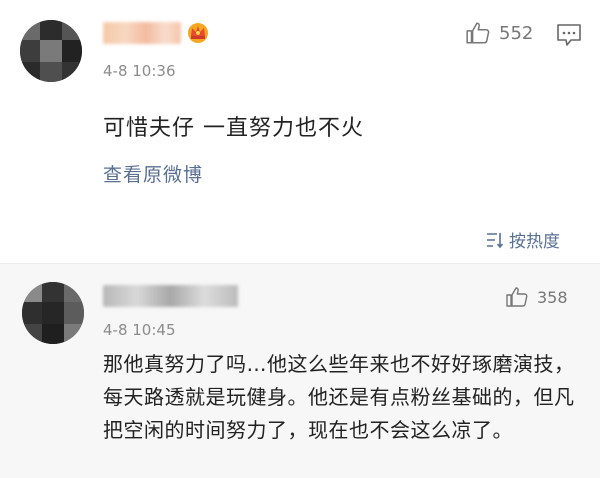 This screenshot has height=478, width=600. What do you see at coordinates (153, 173) in the screenshot?
I see `view-original-weibo-link: 查看原微博` at bounding box center [153, 173].